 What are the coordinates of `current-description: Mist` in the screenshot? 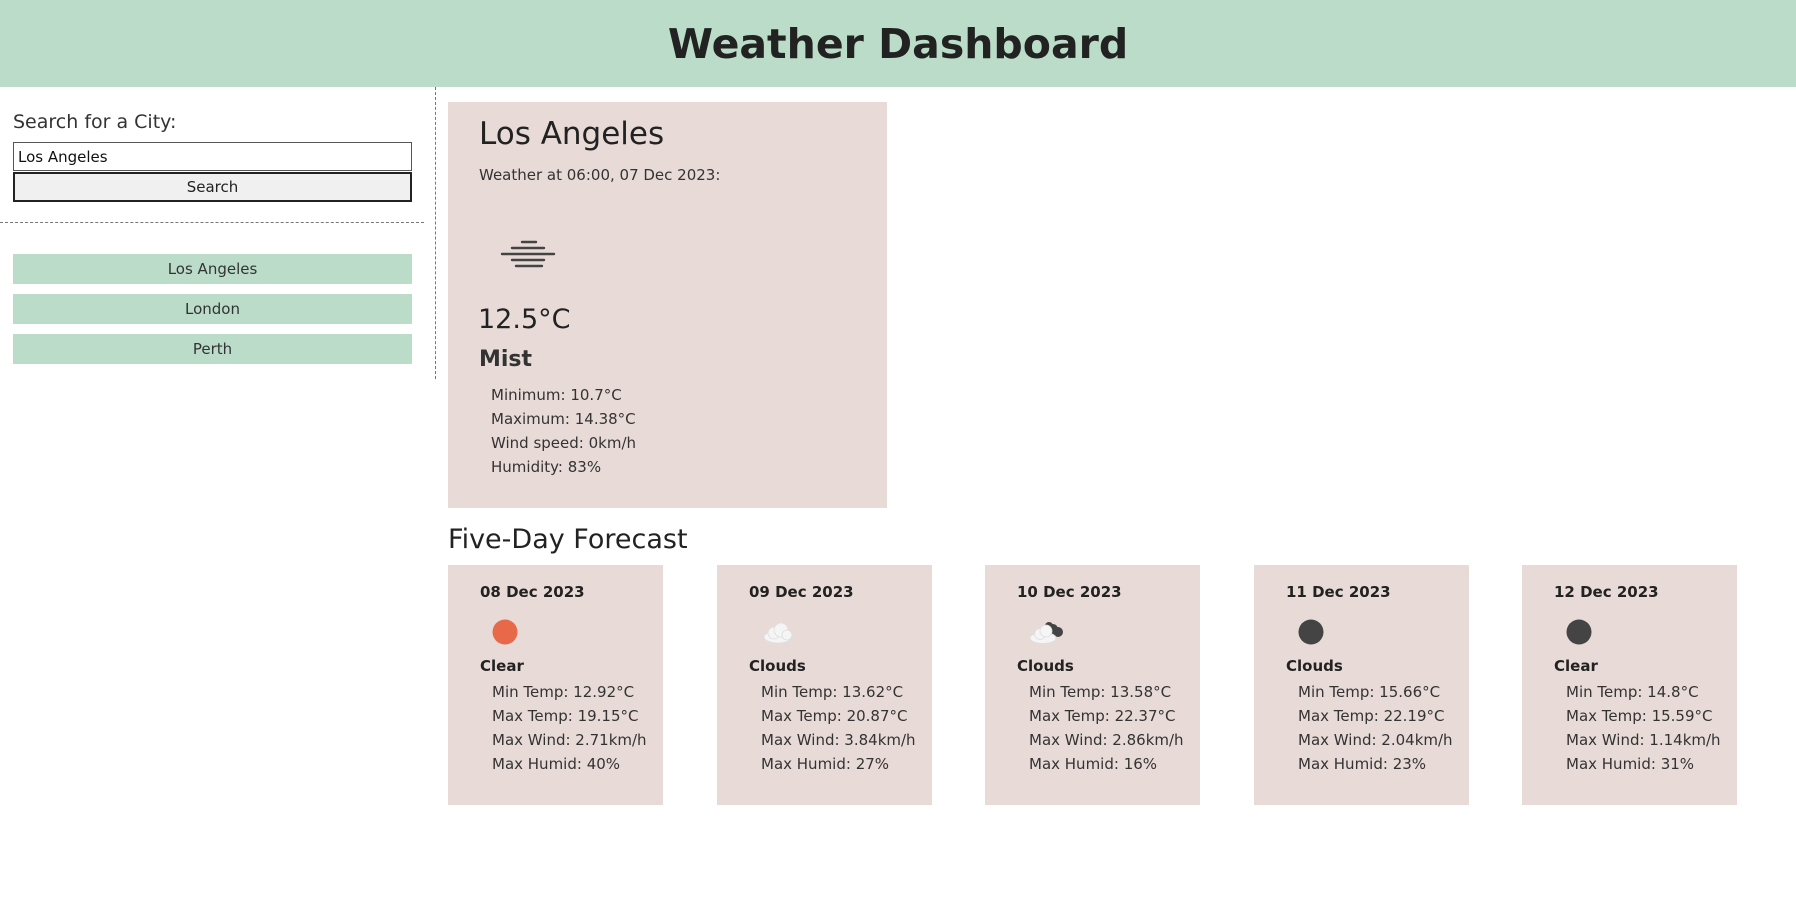 It's located at (506, 359).